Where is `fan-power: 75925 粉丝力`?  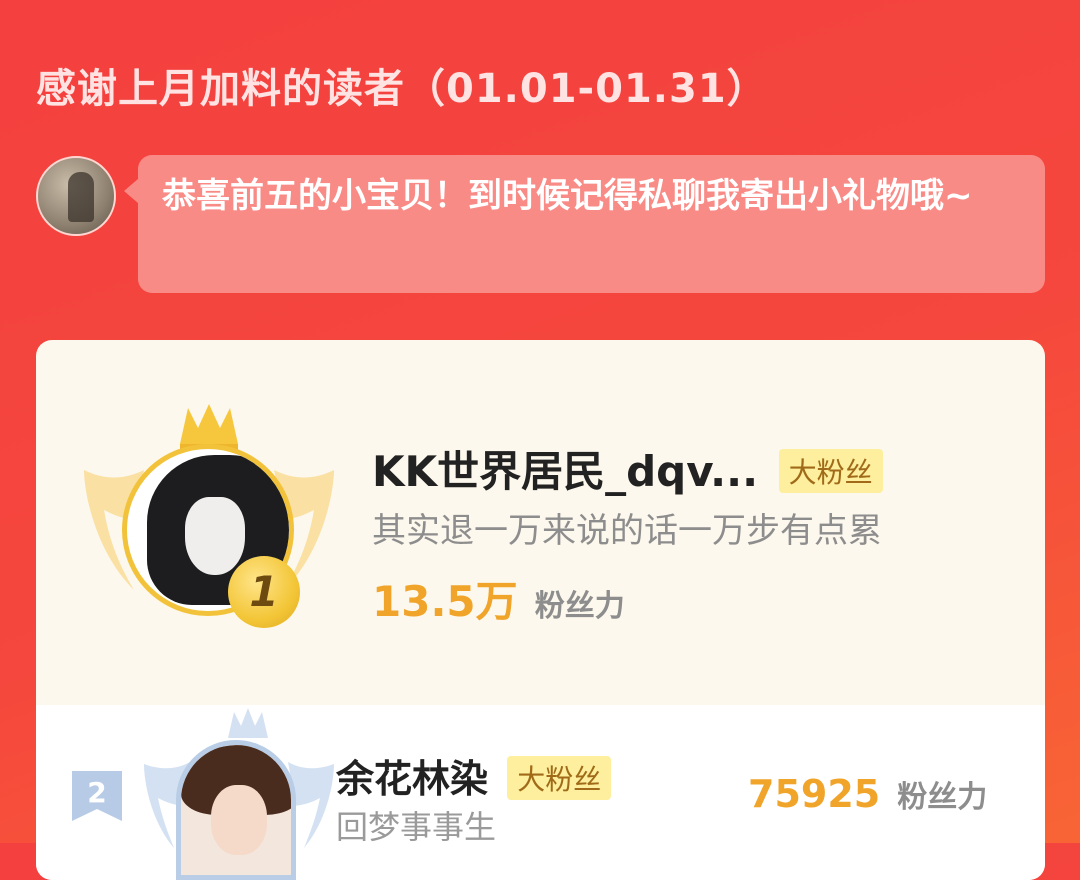
fan-power: 75925 粉丝力 is located at coordinates (867, 794).